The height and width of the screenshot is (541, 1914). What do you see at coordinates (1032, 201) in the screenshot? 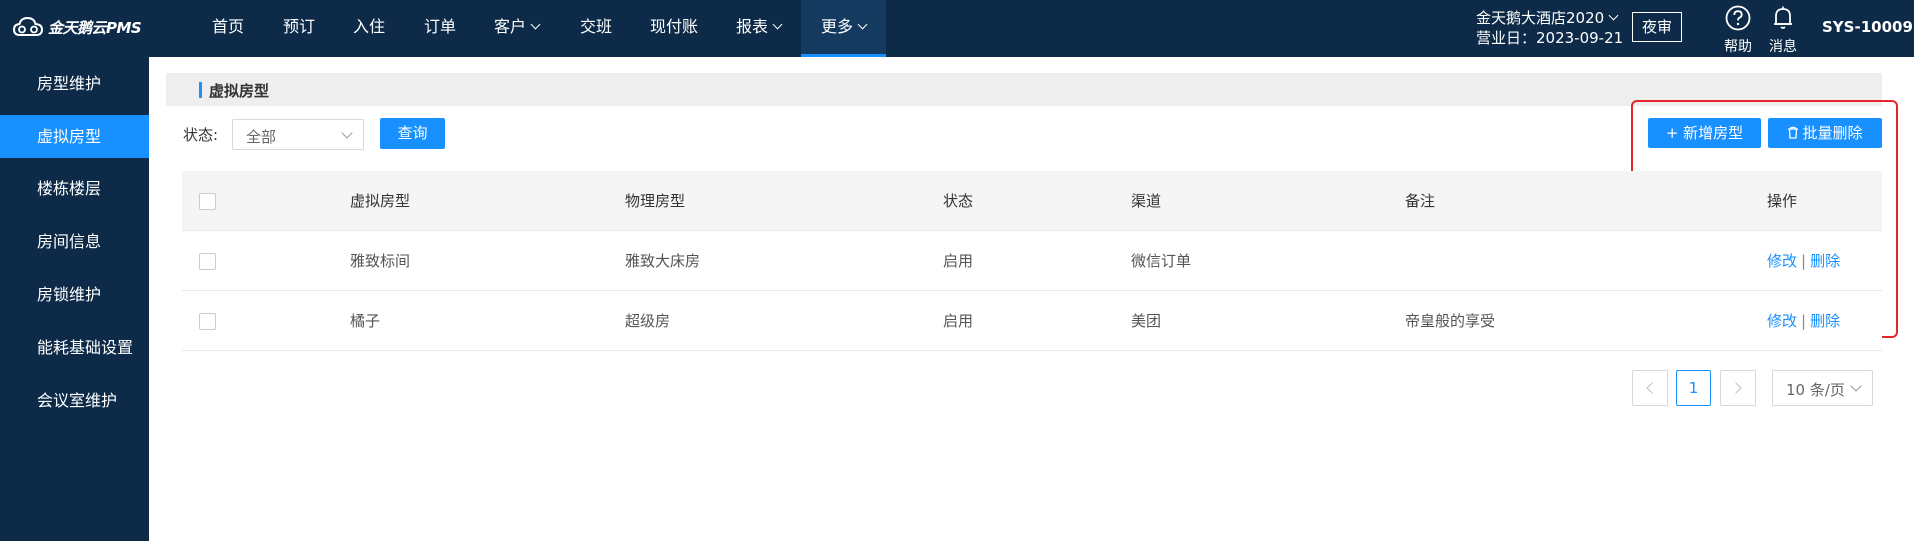
I see `table-header: 虚拟房型 物理房型 状态 渠道 备注 操作` at bounding box center [1032, 201].